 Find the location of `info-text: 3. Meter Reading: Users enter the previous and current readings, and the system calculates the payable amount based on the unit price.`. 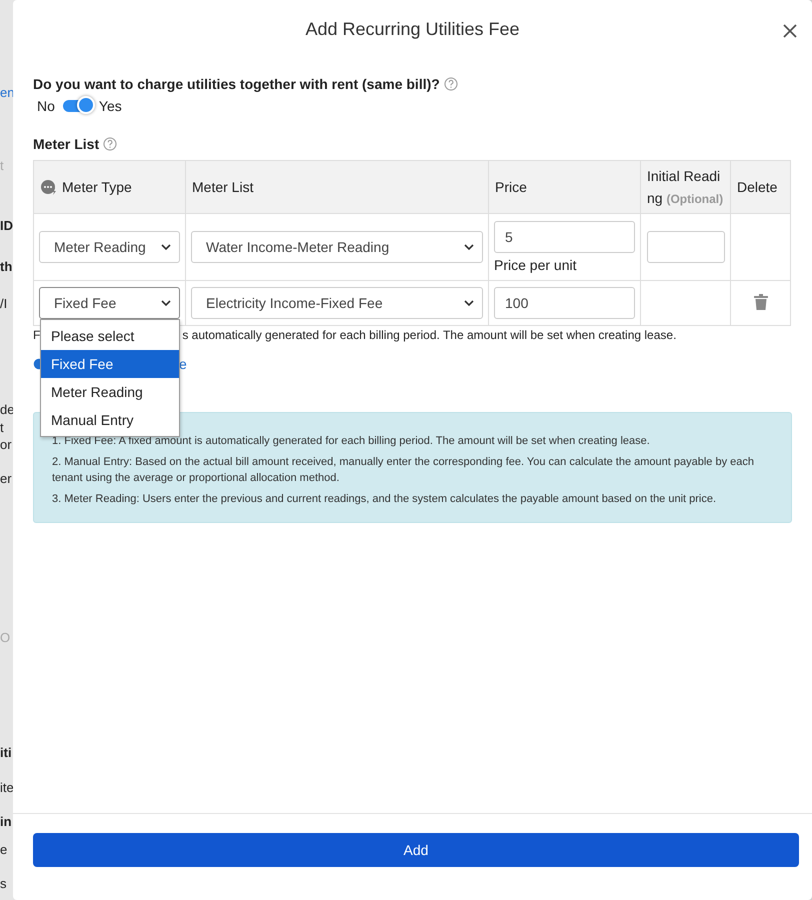

info-text: 3. Meter Reading: Users enter the previous and current readings, and the system calculates the payable amount based on the unit price. is located at coordinates (385, 499).